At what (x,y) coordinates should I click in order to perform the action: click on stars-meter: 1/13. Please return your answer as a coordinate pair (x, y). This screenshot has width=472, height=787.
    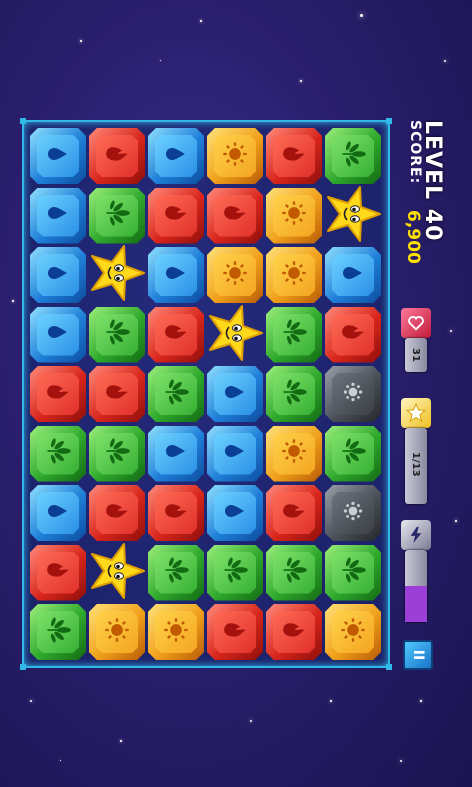
    Looking at the image, I should click on (416, 466).